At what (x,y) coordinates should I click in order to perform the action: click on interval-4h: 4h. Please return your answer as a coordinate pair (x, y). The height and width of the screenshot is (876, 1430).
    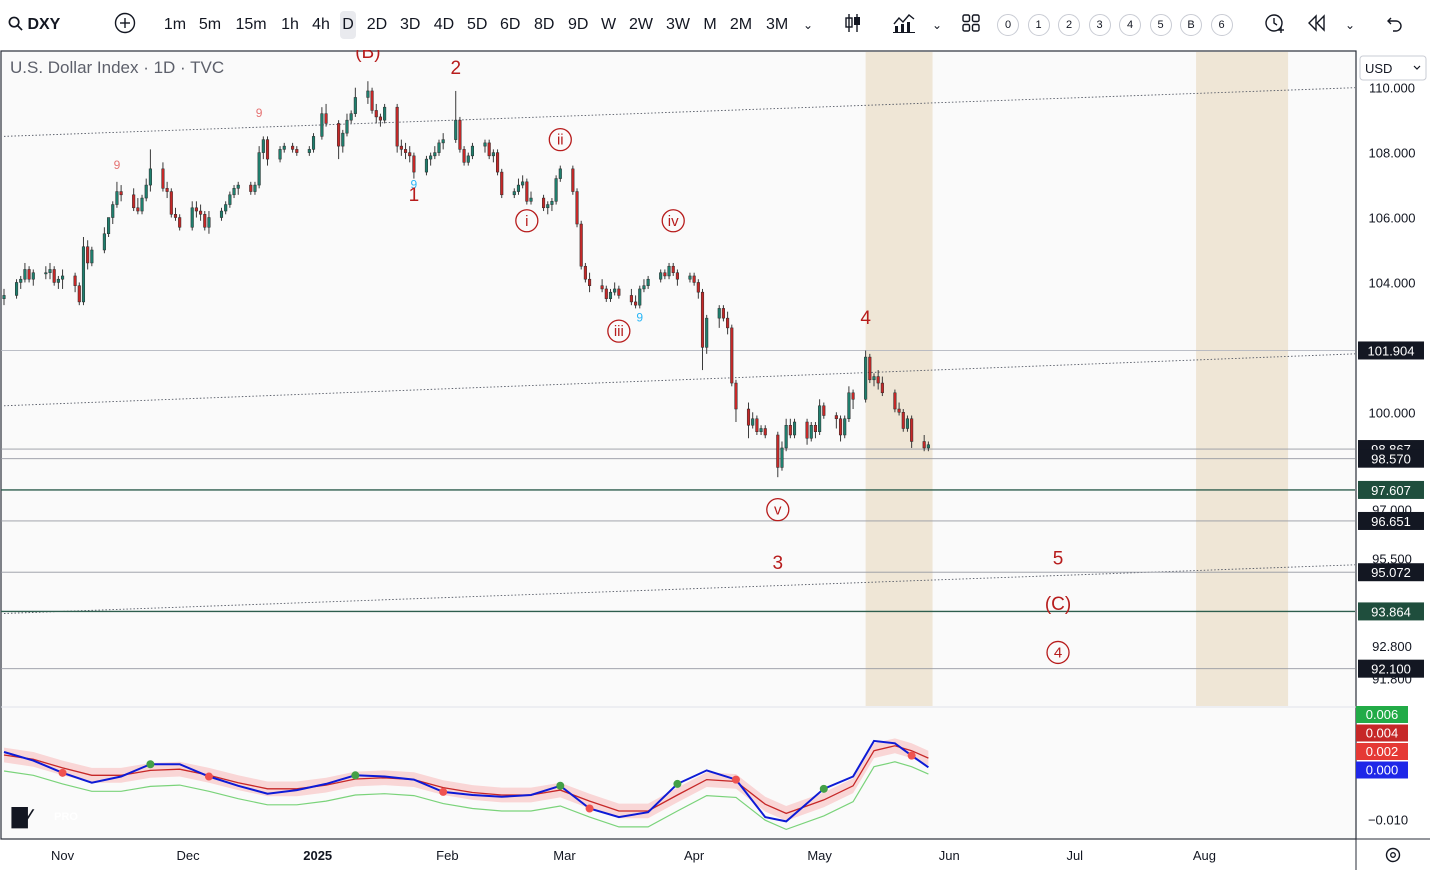
    Looking at the image, I should click on (321, 25).